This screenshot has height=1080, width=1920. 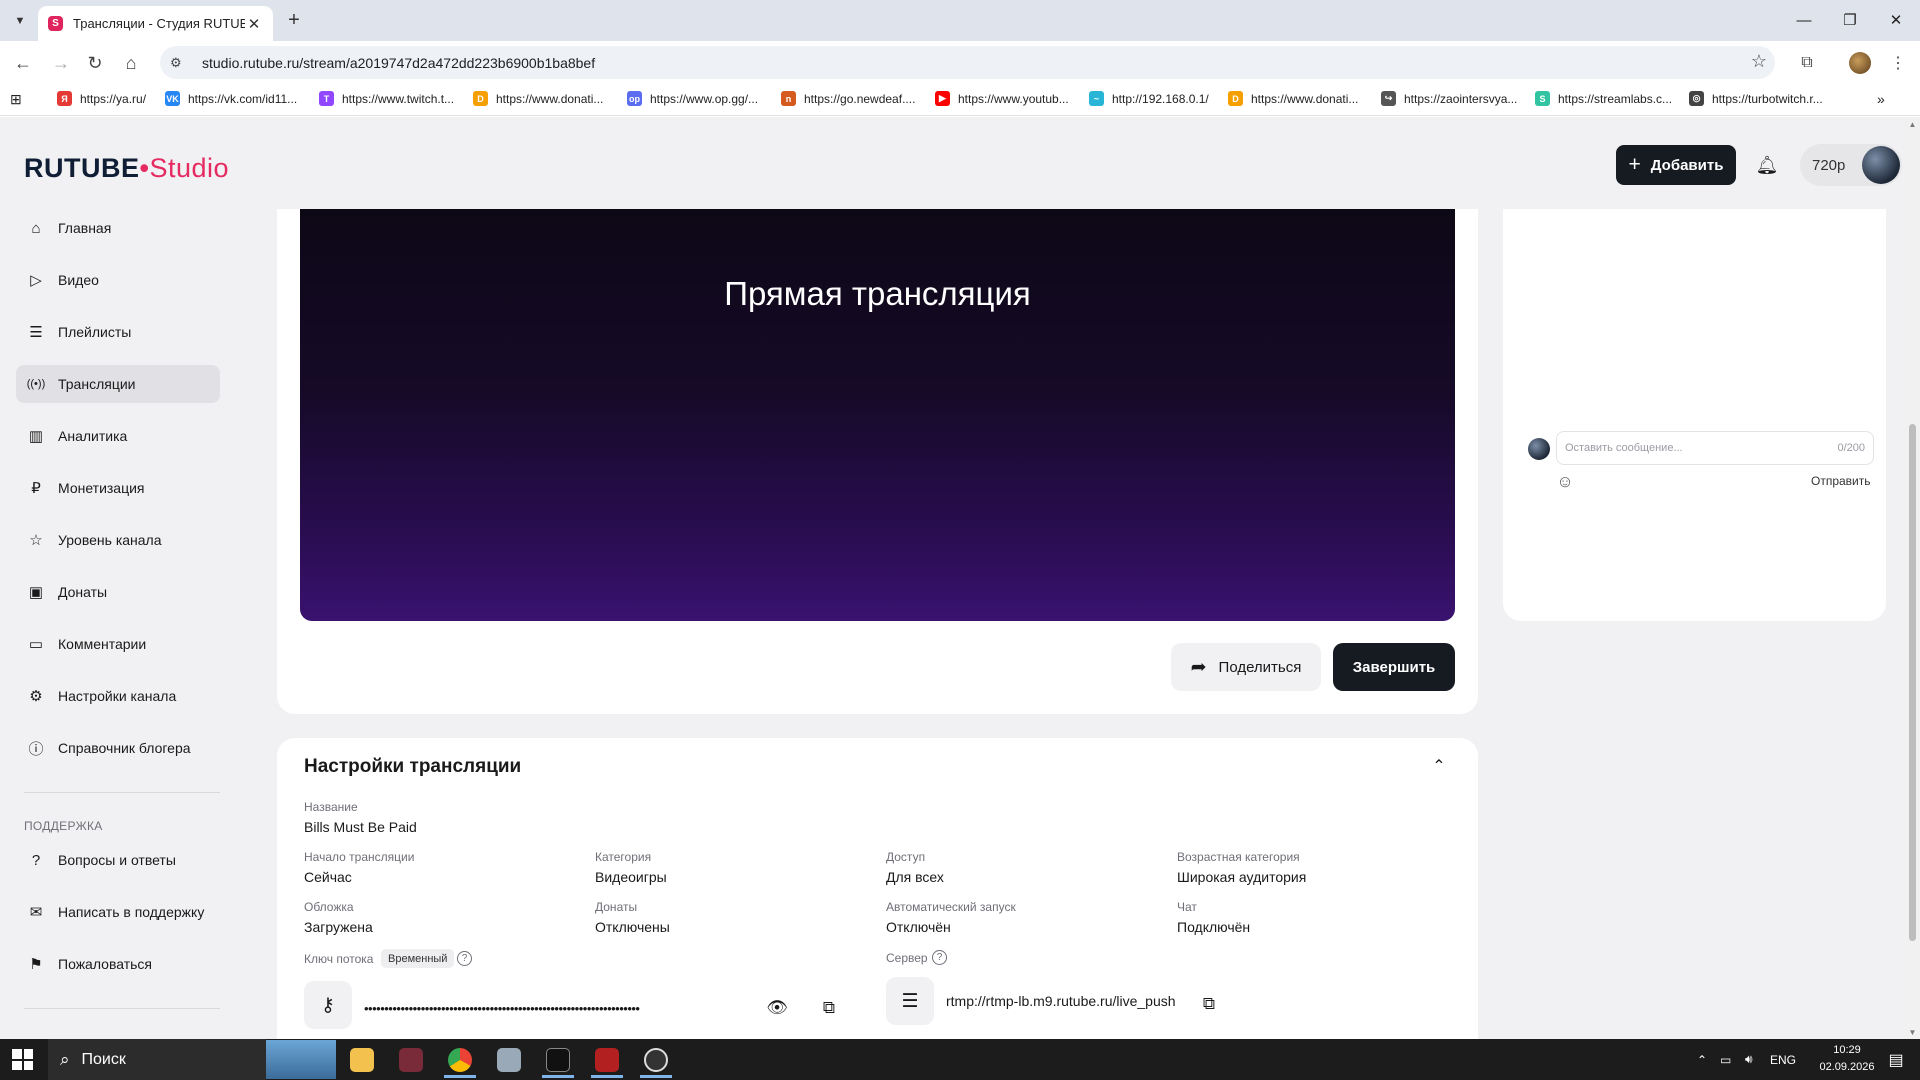 What do you see at coordinates (1388, 98) in the screenshot?
I see `redirect-icon: ↪` at bounding box center [1388, 98].